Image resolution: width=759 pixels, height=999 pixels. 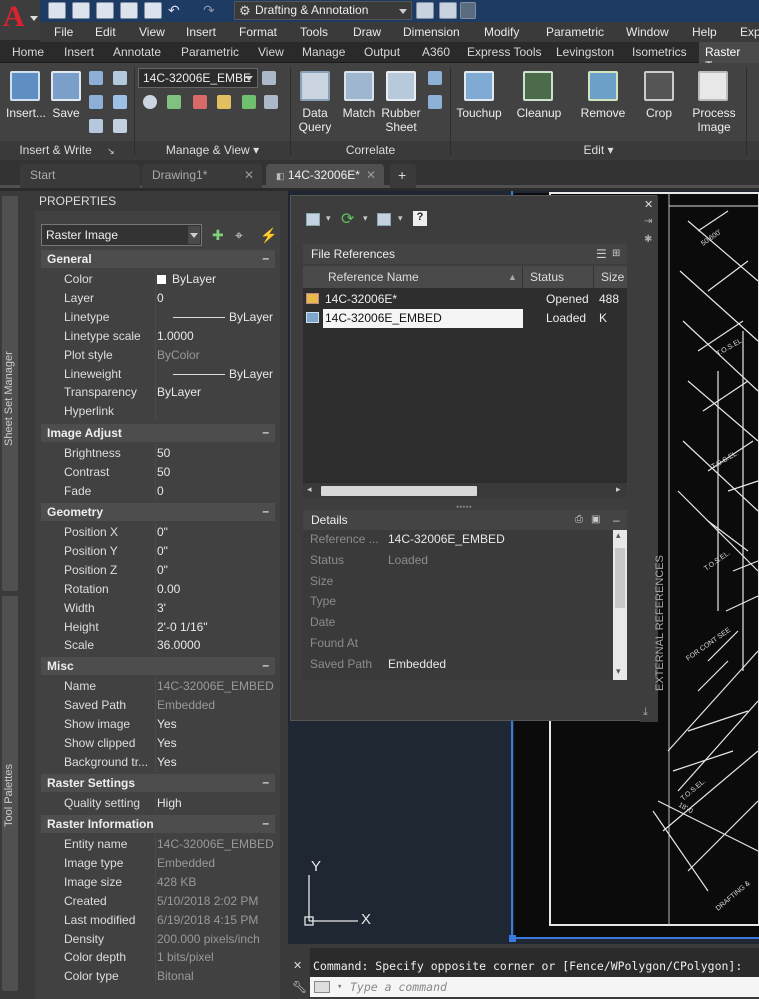 What do you see at coordinates (659, 52) in the screenshot?
I see `ribbon-tab: Isometrics` at bounding box center [659, 52].